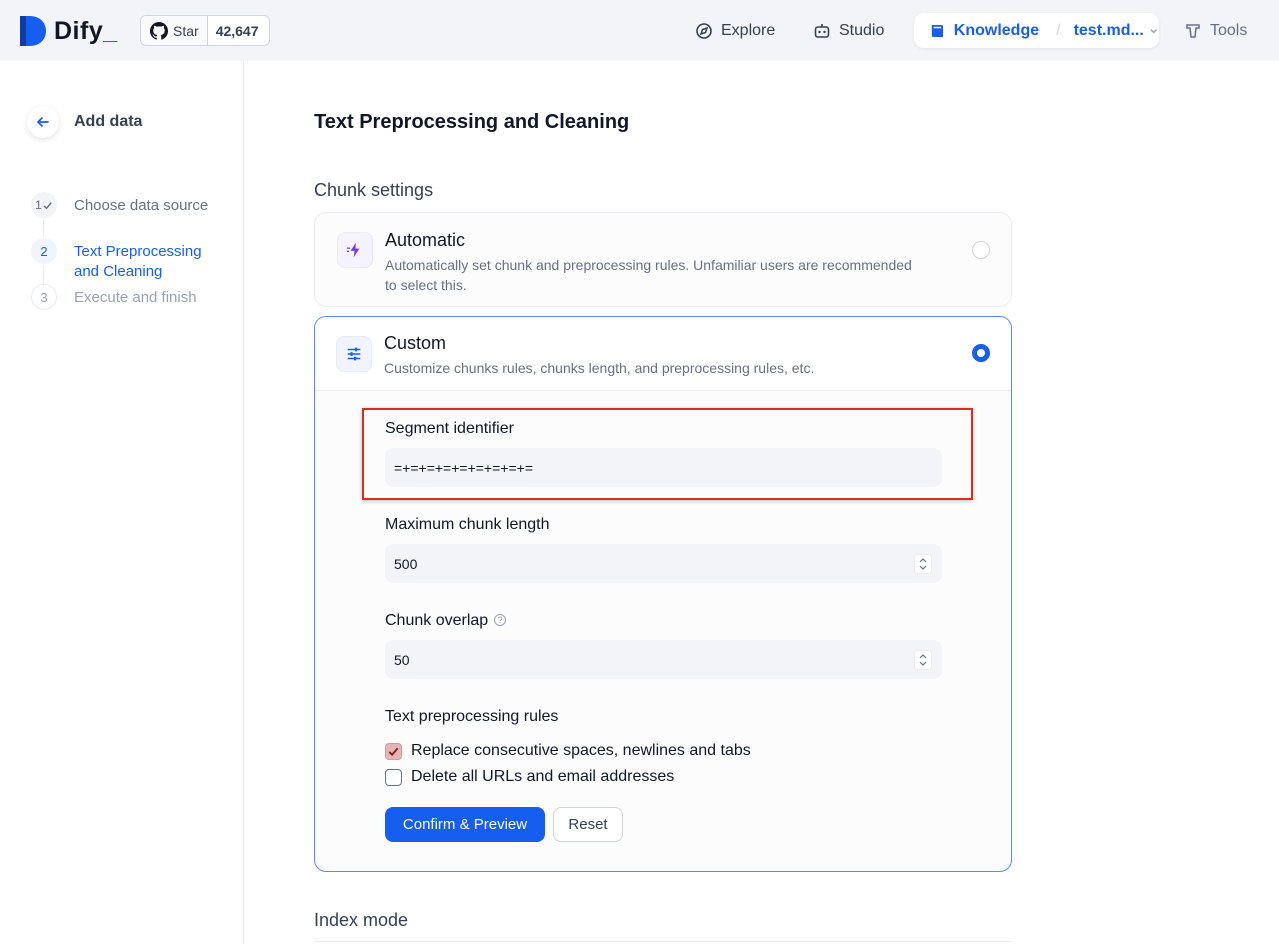 Image resolution: width=1279 pixels, height=944 pixels. I want to click on checkbox-checked, so click(393, 751).